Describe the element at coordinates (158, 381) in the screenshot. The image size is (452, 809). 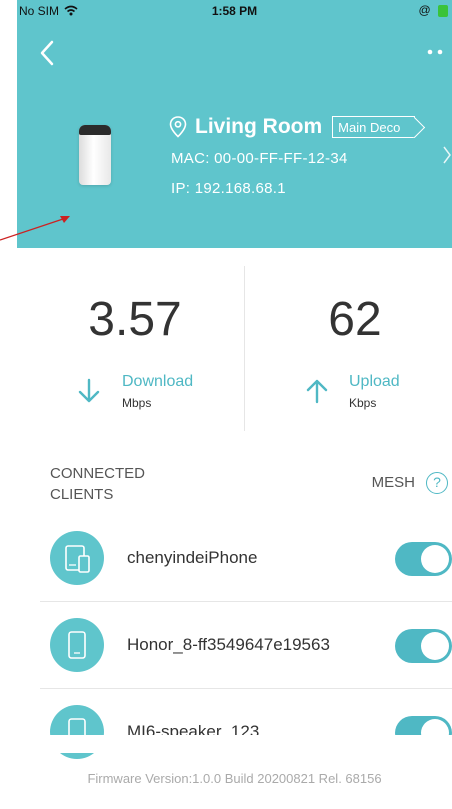
I see `download-label: Download` at that location.